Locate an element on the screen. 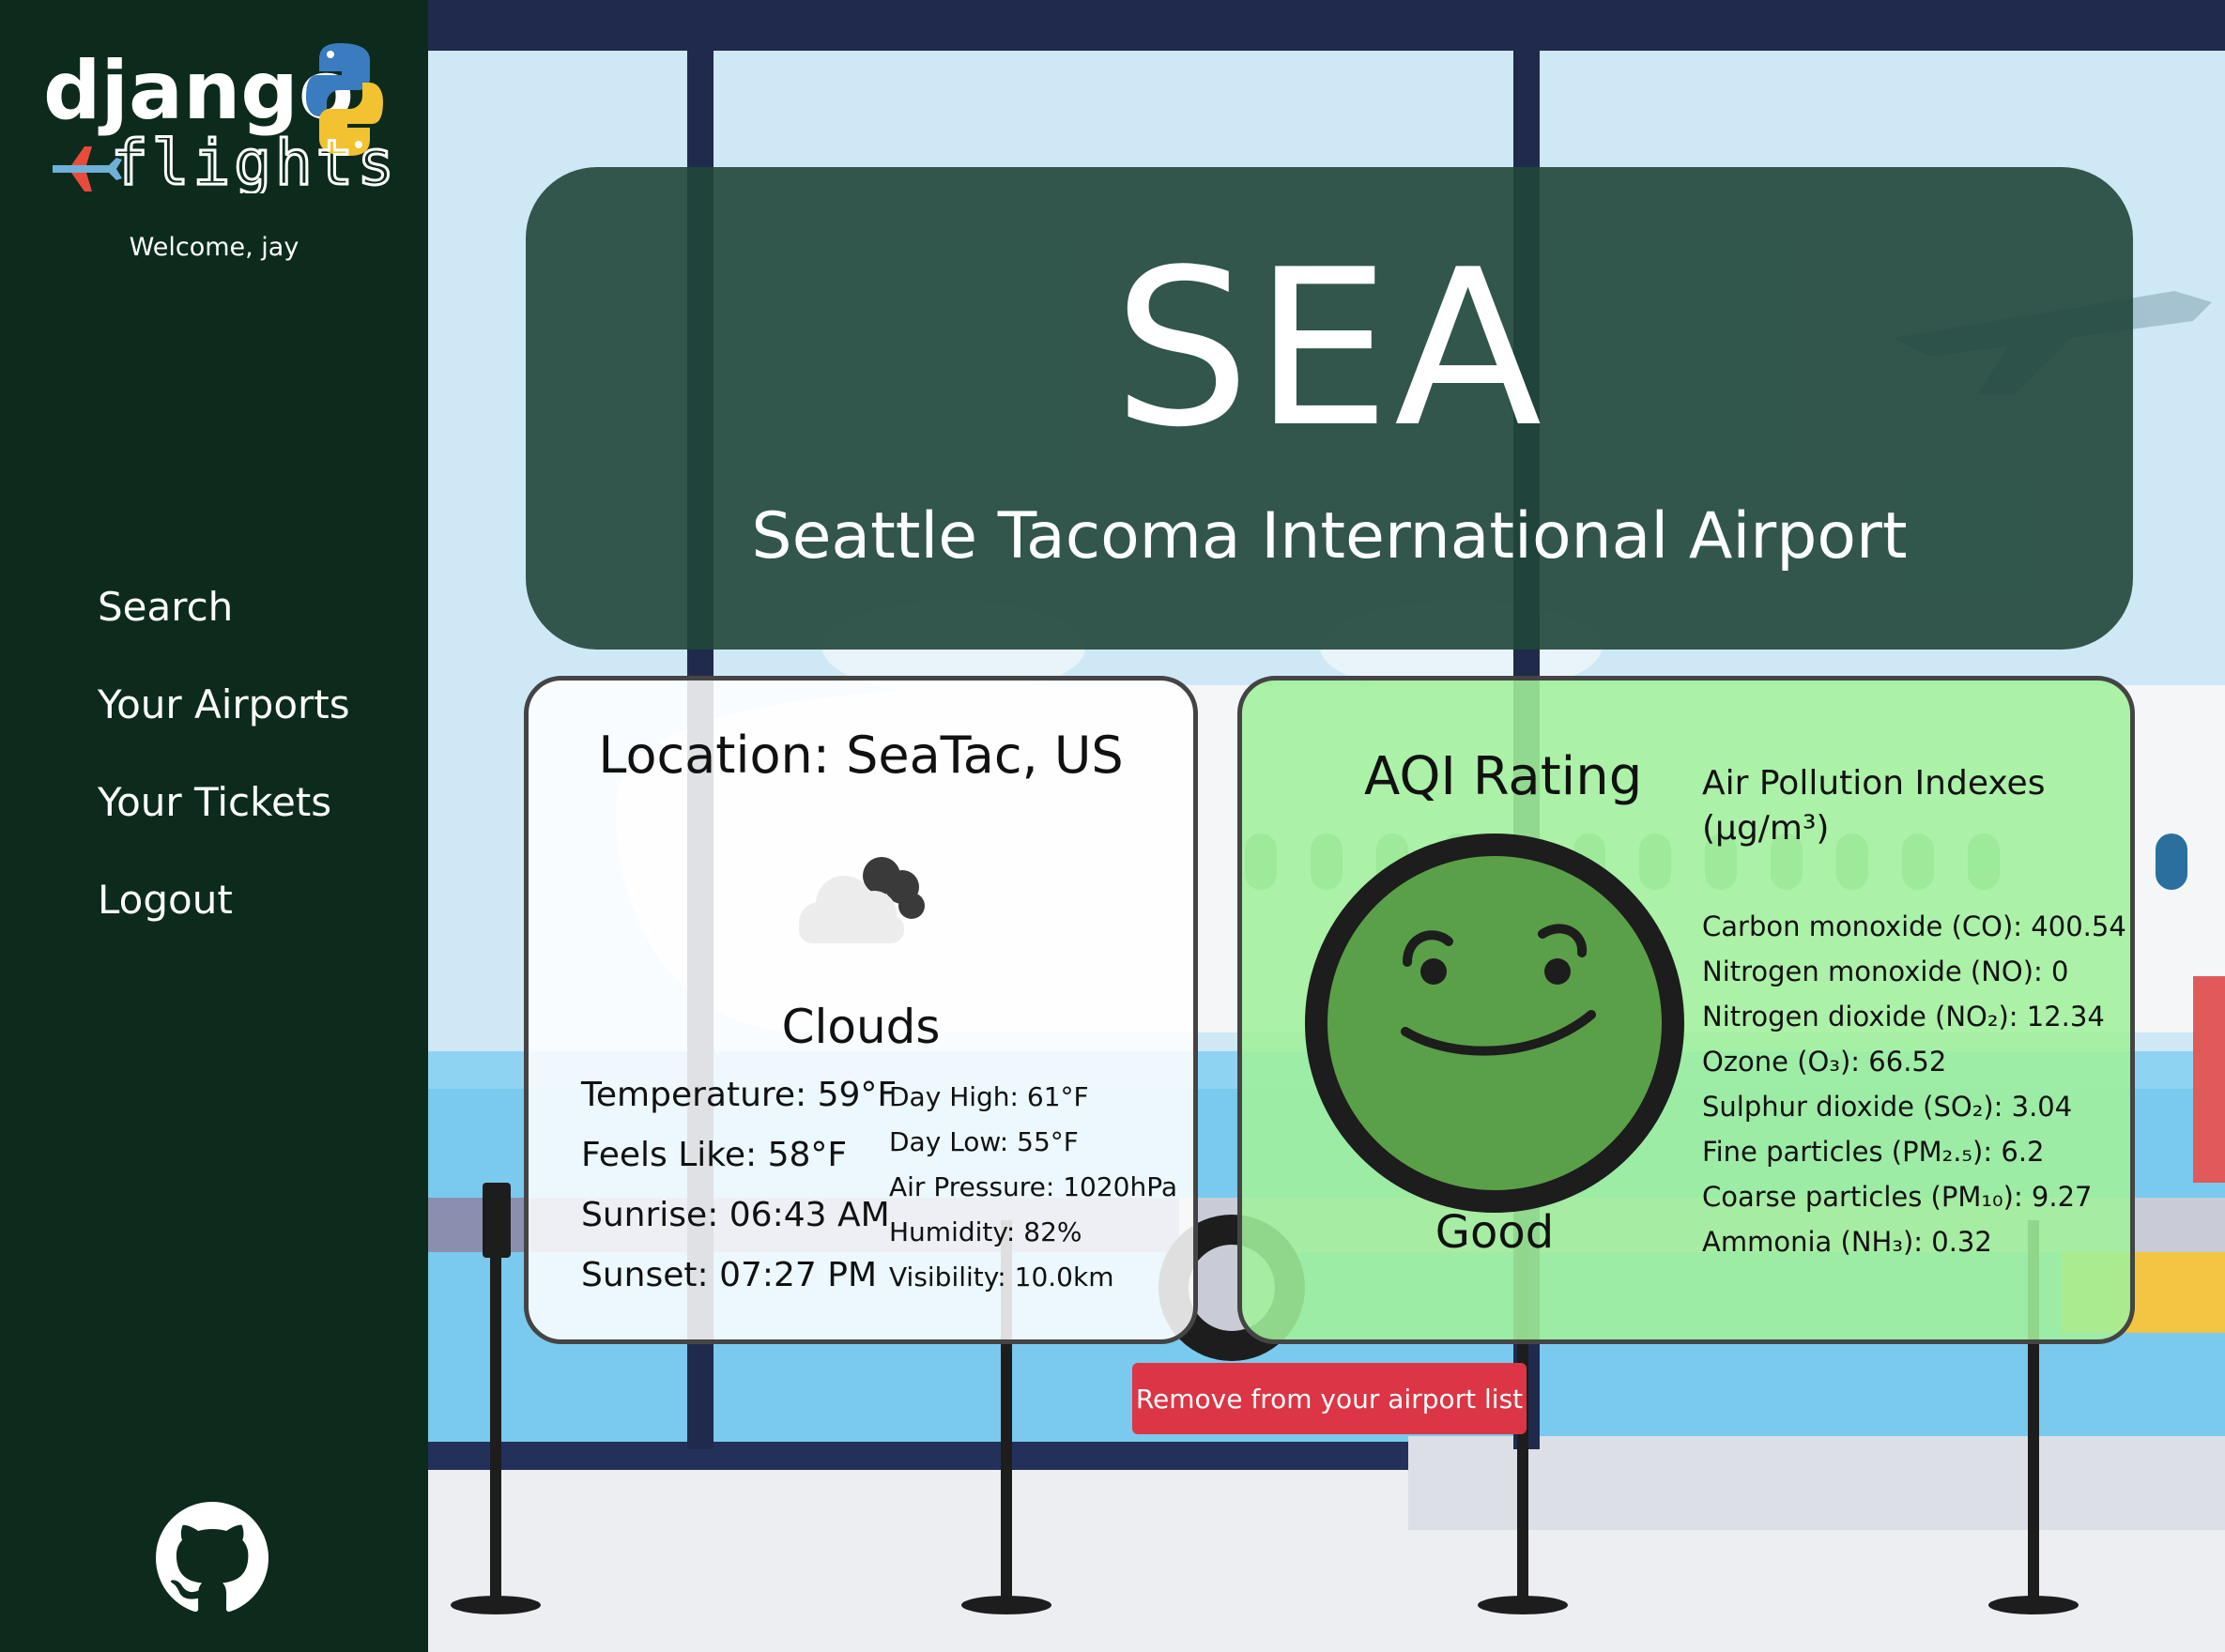  cloud-icon is located at coordinates (862, 900).